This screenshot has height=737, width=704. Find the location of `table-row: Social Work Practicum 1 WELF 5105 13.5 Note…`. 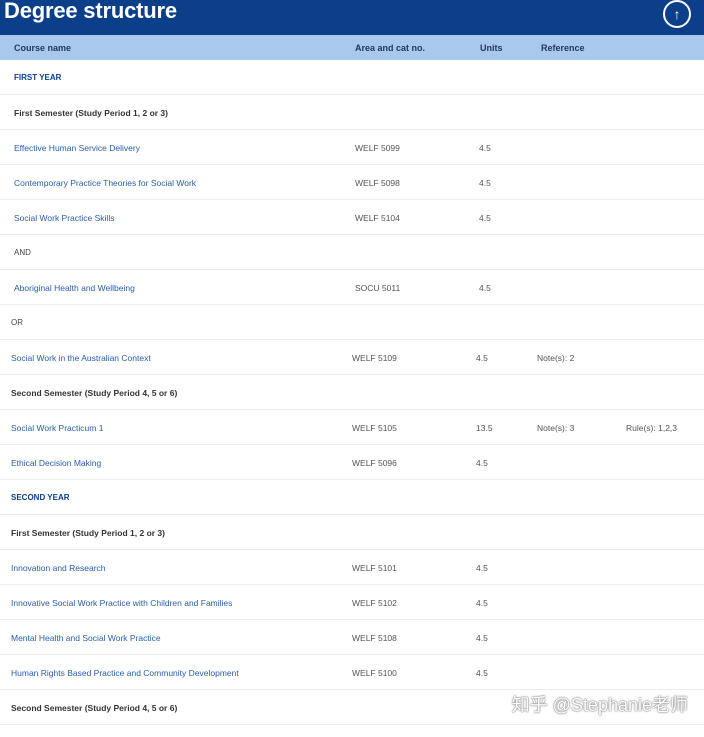

table-row: Social Work Practicum 1 WELF 5105 13.5 Note… is located at coordinates (352, 427).